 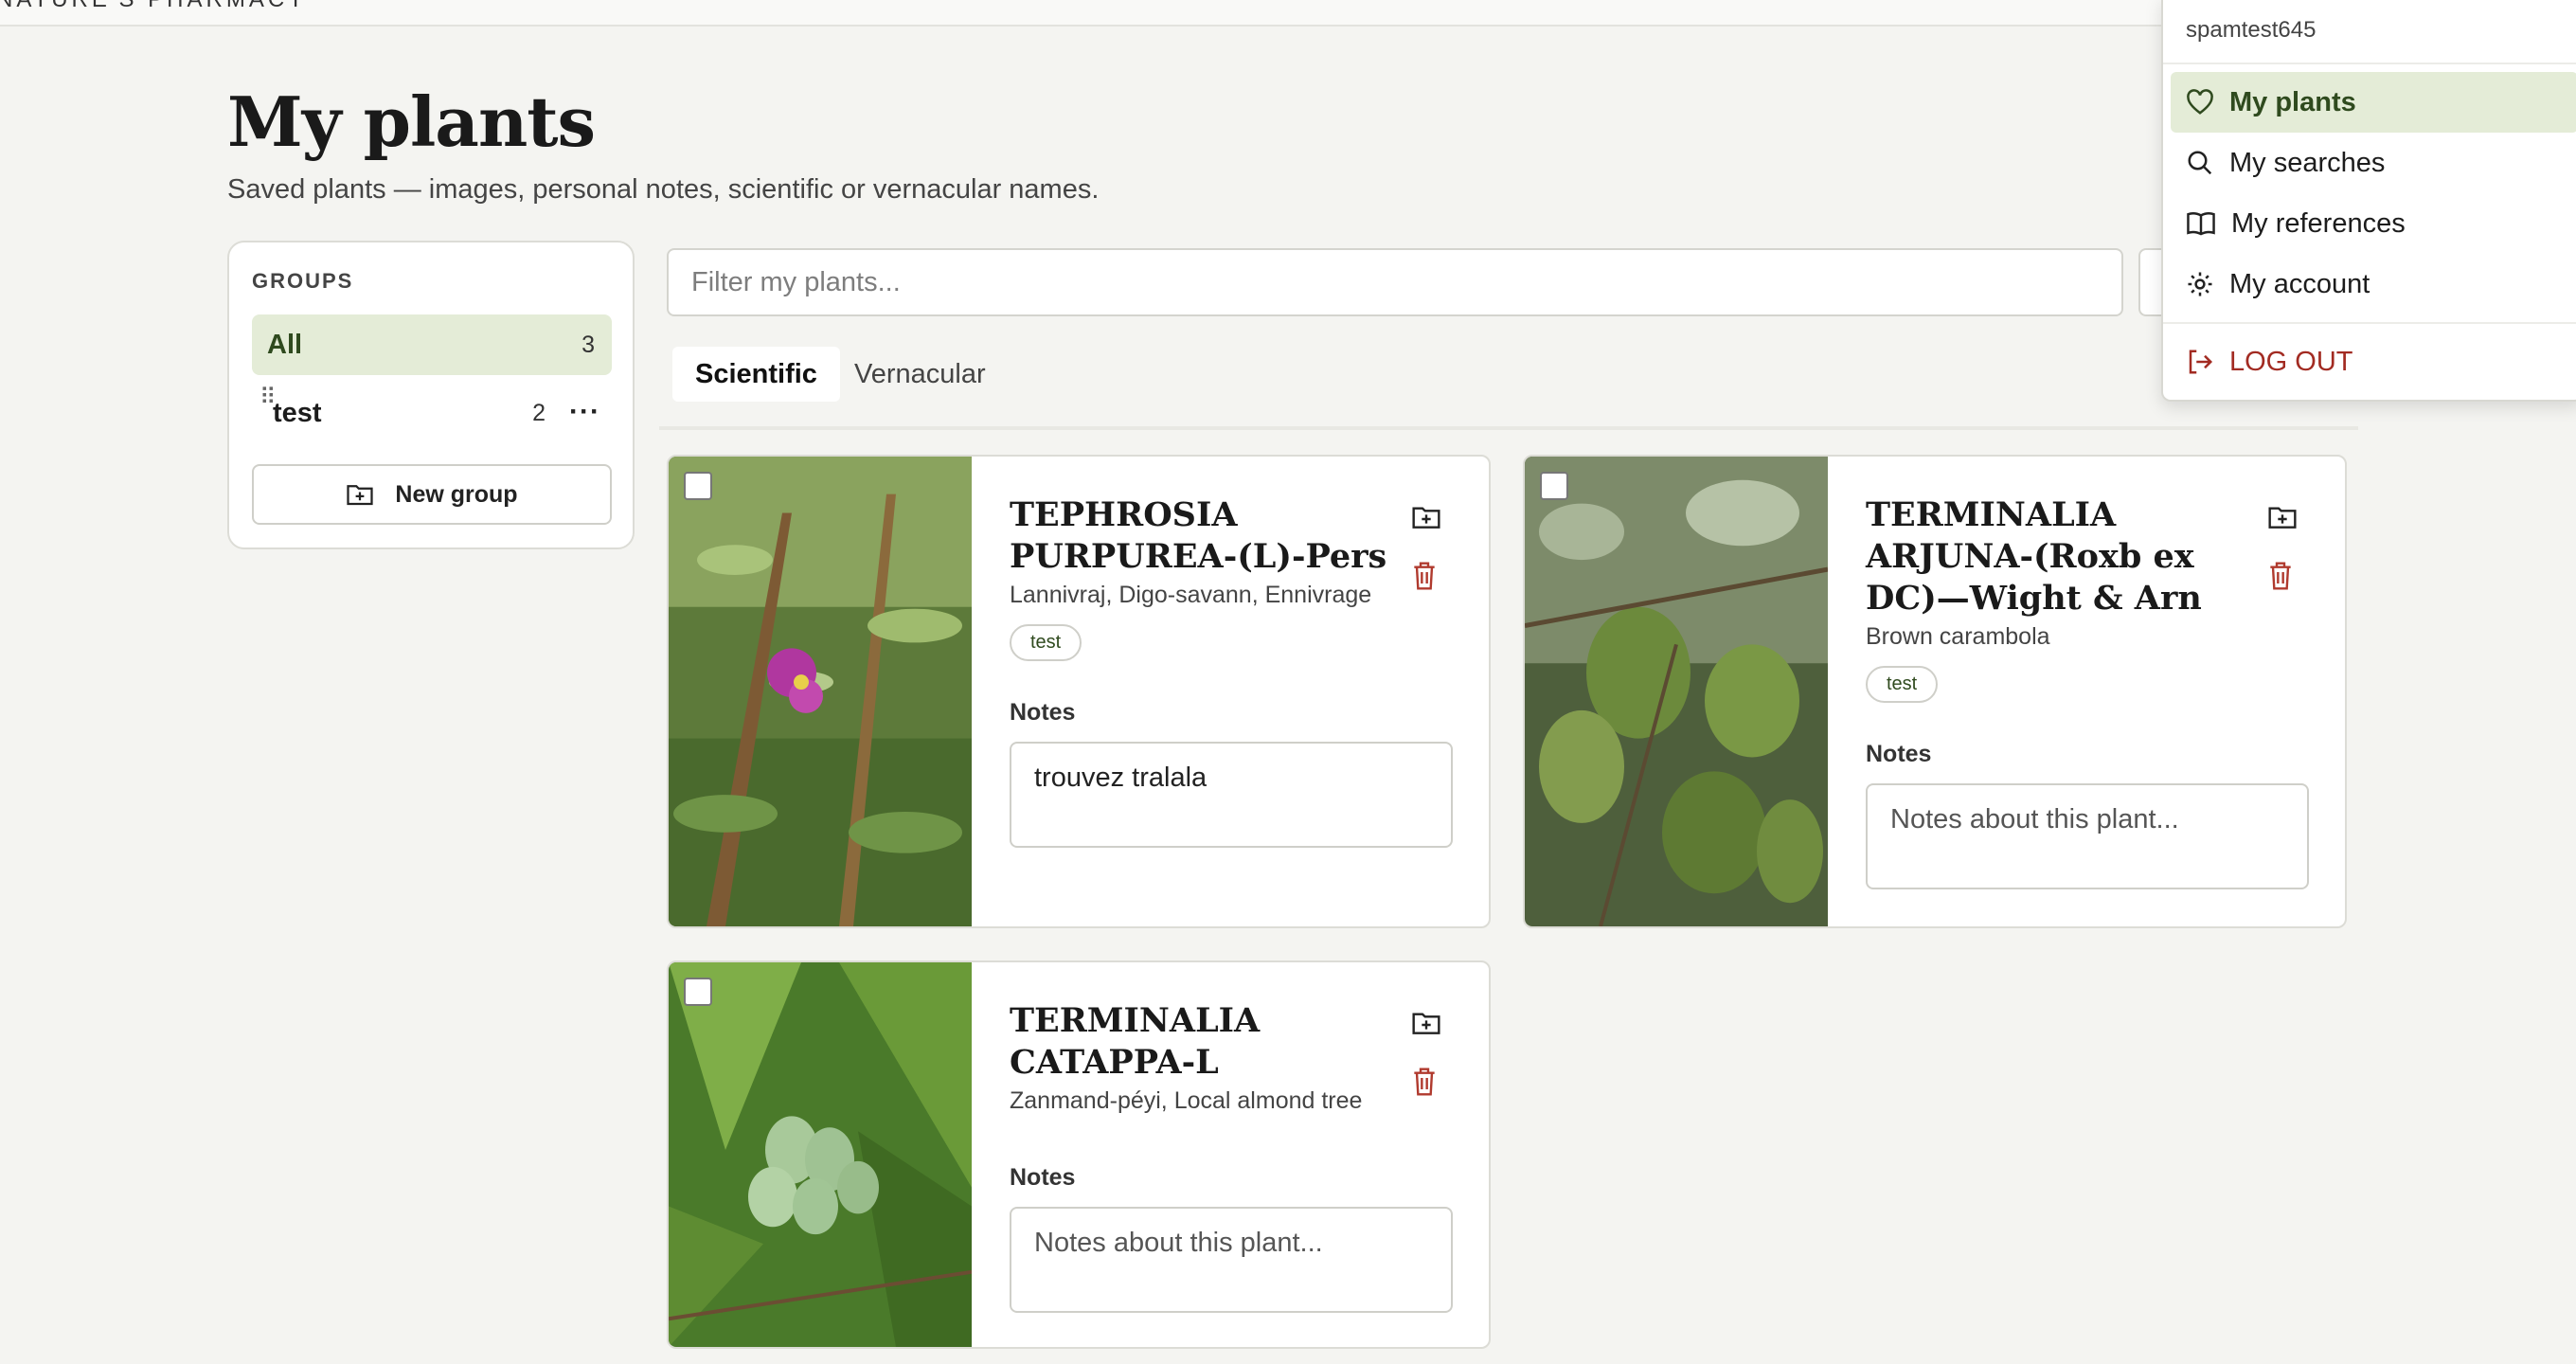 What do you see at coordinates (920, 374) in the screenshot?
I see `tab-vernacular: Vernacular` at bounding box center [920, 374].